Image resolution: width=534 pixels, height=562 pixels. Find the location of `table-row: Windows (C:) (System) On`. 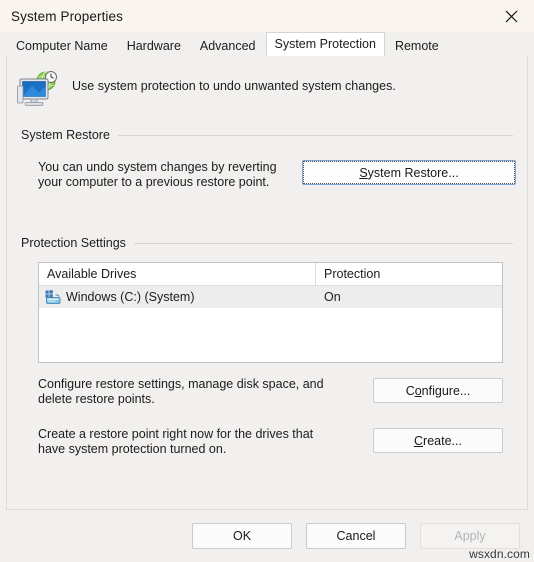

table-row: Windows (C:) (System) On is located at coordinates (270, 297).